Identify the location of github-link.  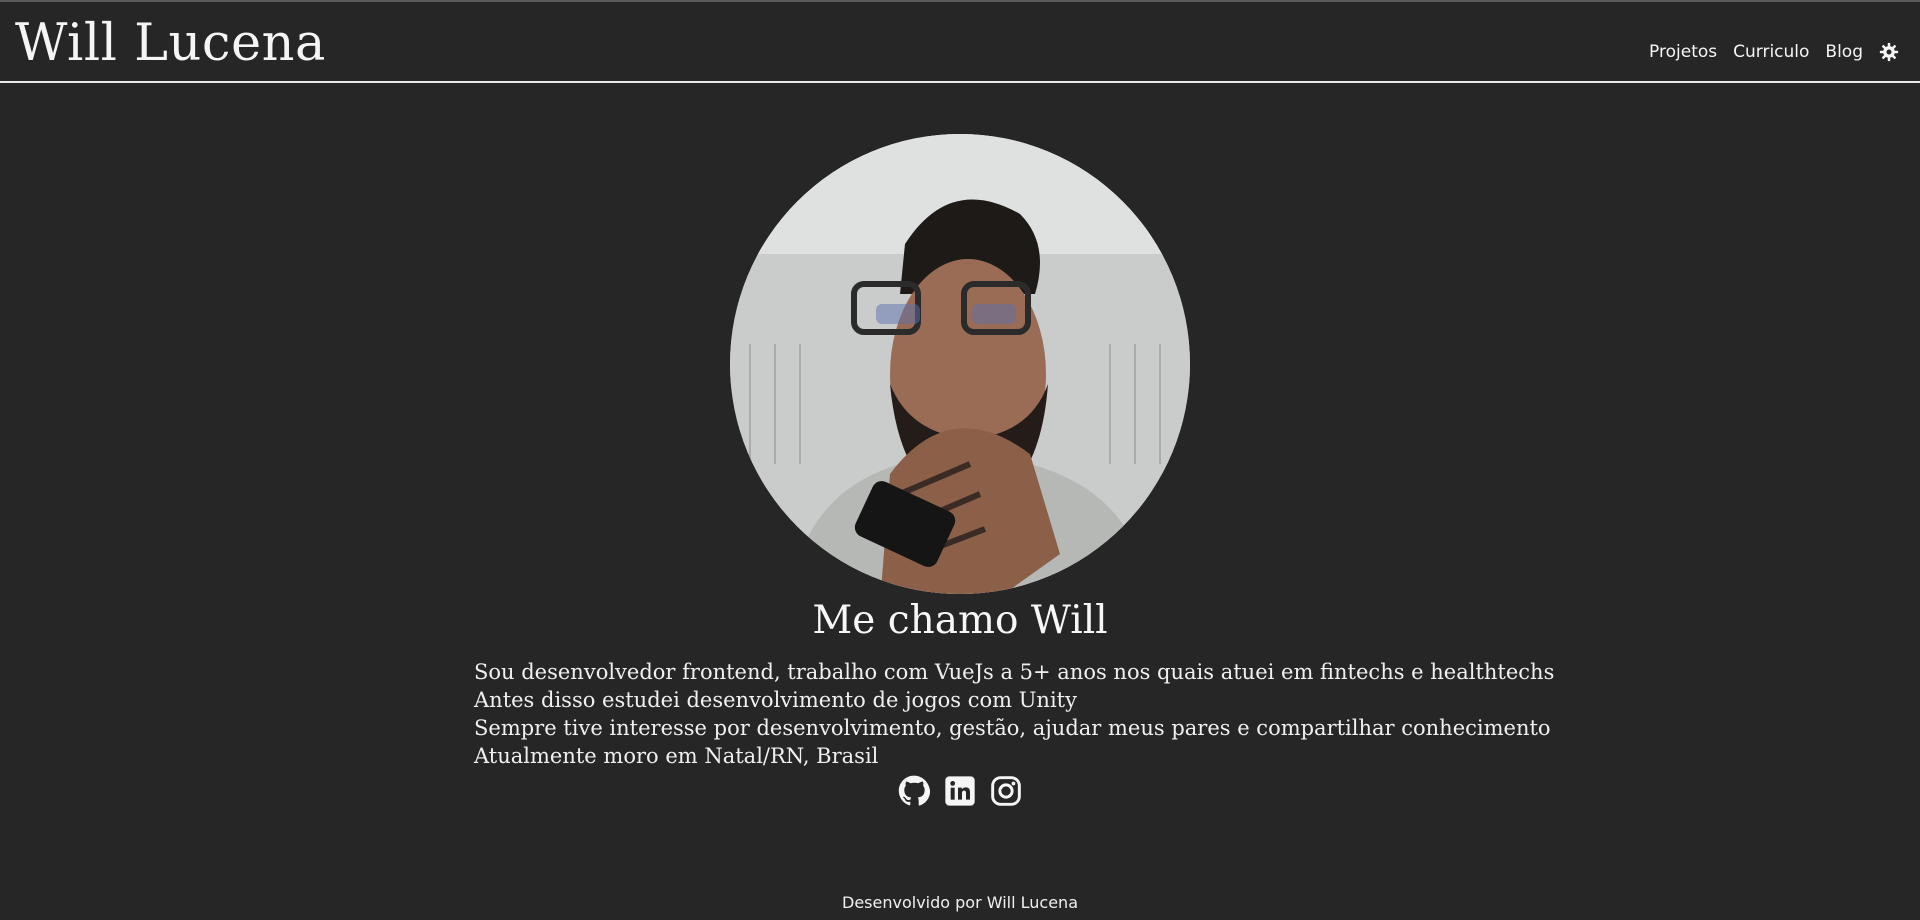
(914, 791).